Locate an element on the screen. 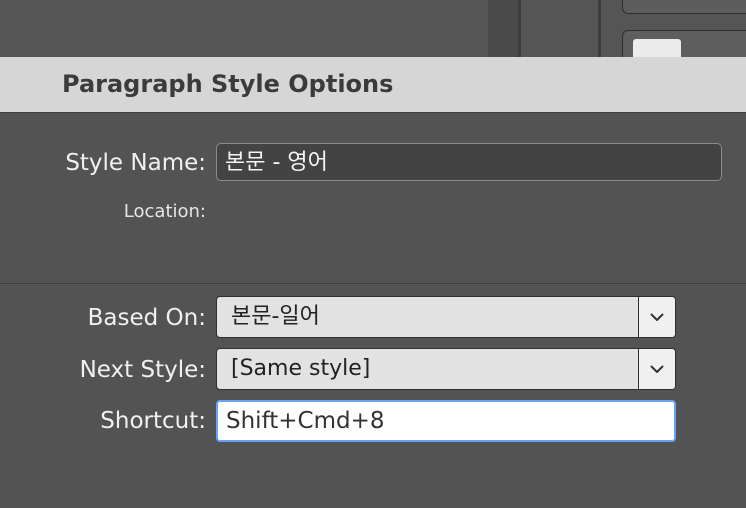  next-style-dropdown-button is located at coordinates (656, 369).